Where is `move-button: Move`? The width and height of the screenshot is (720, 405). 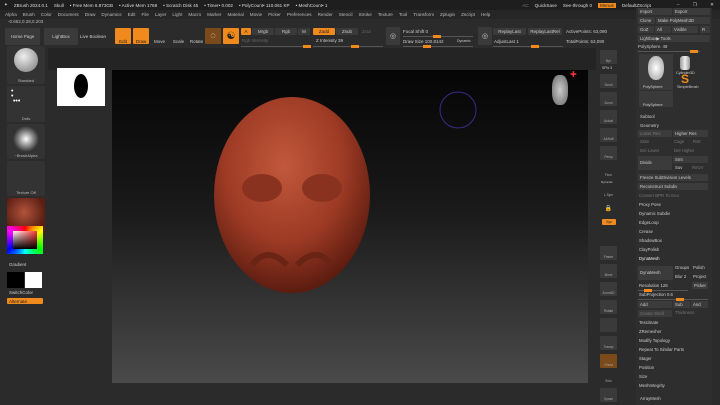 move-button: Move is located at coordinates (159, 36).